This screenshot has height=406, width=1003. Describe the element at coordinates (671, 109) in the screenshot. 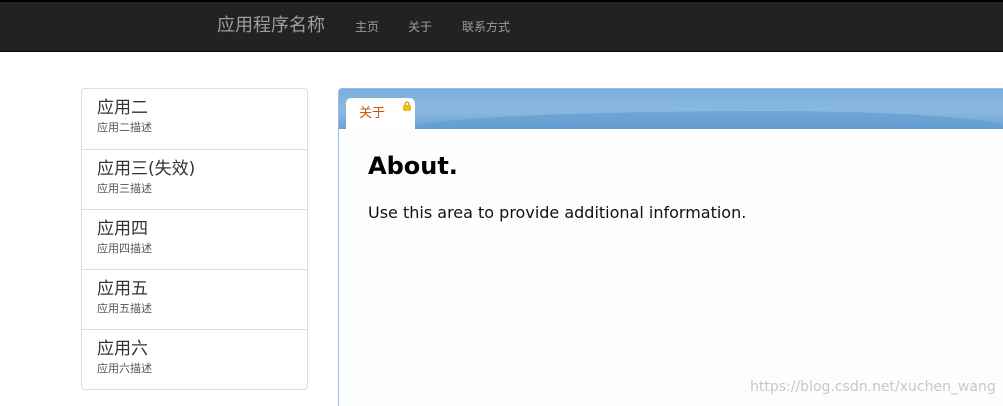

I see `tab-strip: 关于` at that location.